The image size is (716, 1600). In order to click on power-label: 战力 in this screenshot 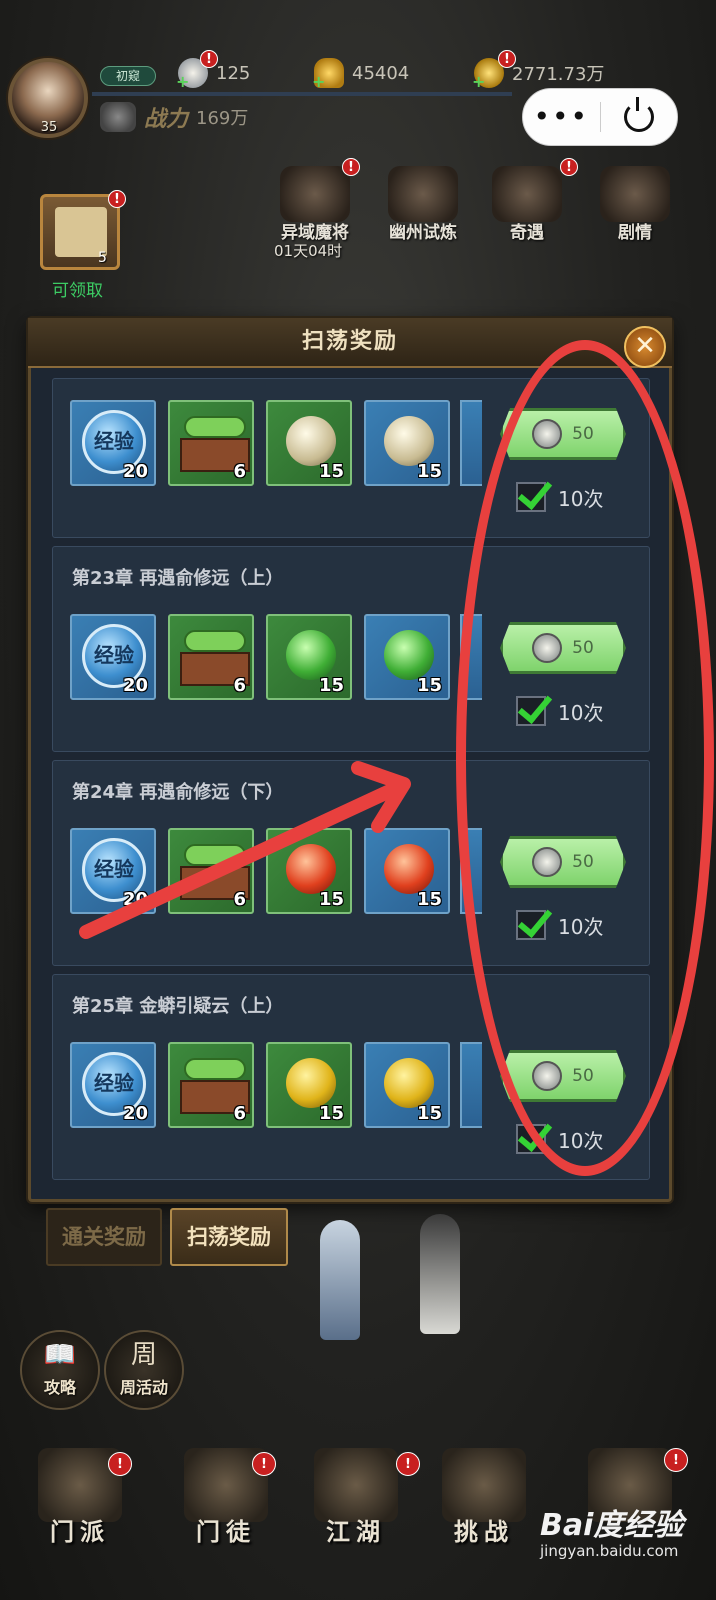, I will do `click(166, 119)`.